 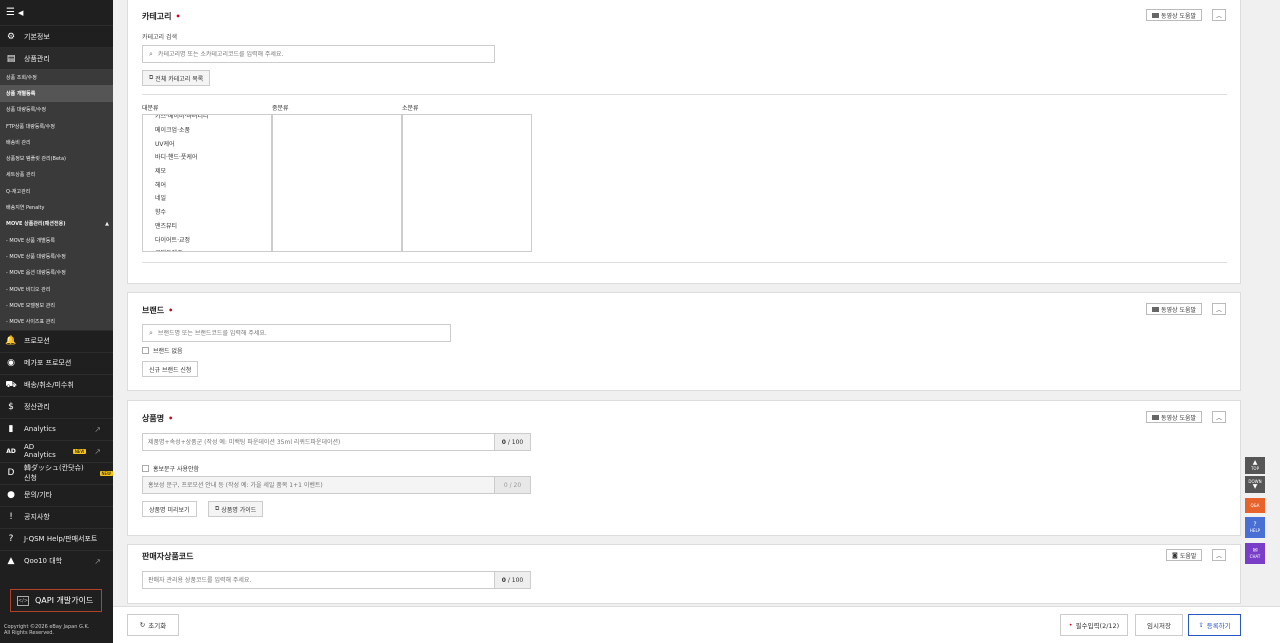 What do you see at coordinates (56, 289) in the screenshot?
I see `submenu-item: - MOVE 비디오 관리` at bounding box center [56, 289].